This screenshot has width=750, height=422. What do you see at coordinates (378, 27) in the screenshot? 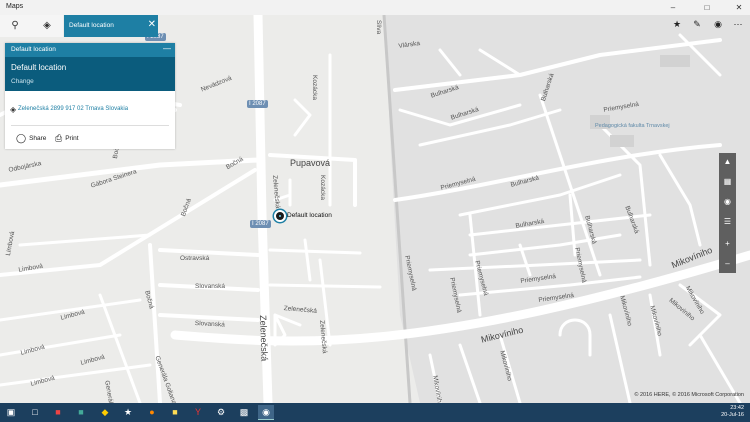
I see `street-label: Sliva` at bounding box center [378, 27].